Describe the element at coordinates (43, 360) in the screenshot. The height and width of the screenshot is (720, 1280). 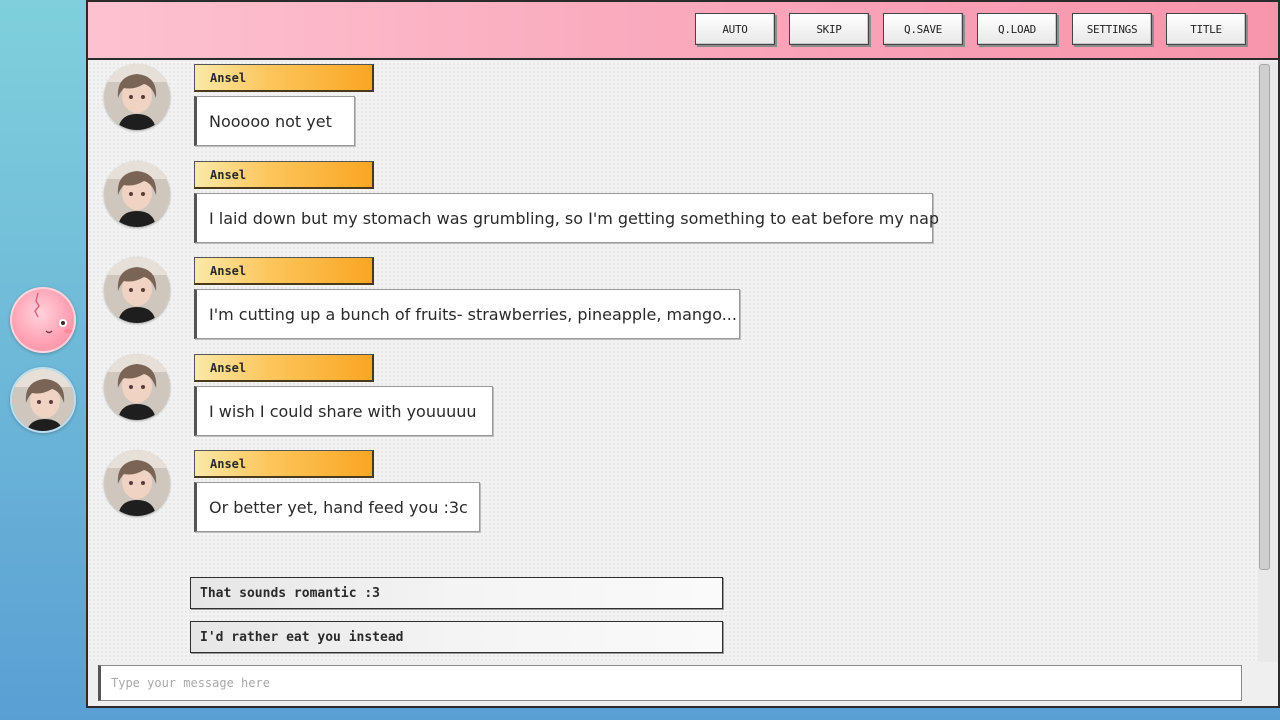
I see `contacts-rail` at that location.